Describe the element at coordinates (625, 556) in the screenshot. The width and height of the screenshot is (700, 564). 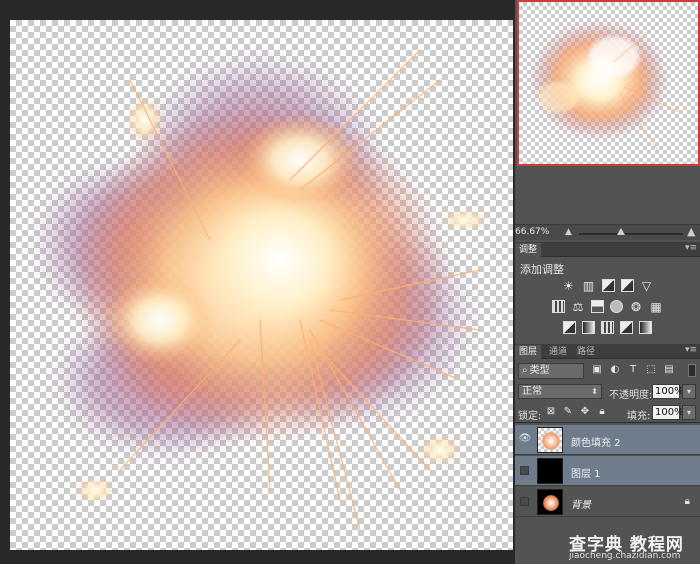
I see `watermark-url: jiaocheng.chazidian.com` at that location.